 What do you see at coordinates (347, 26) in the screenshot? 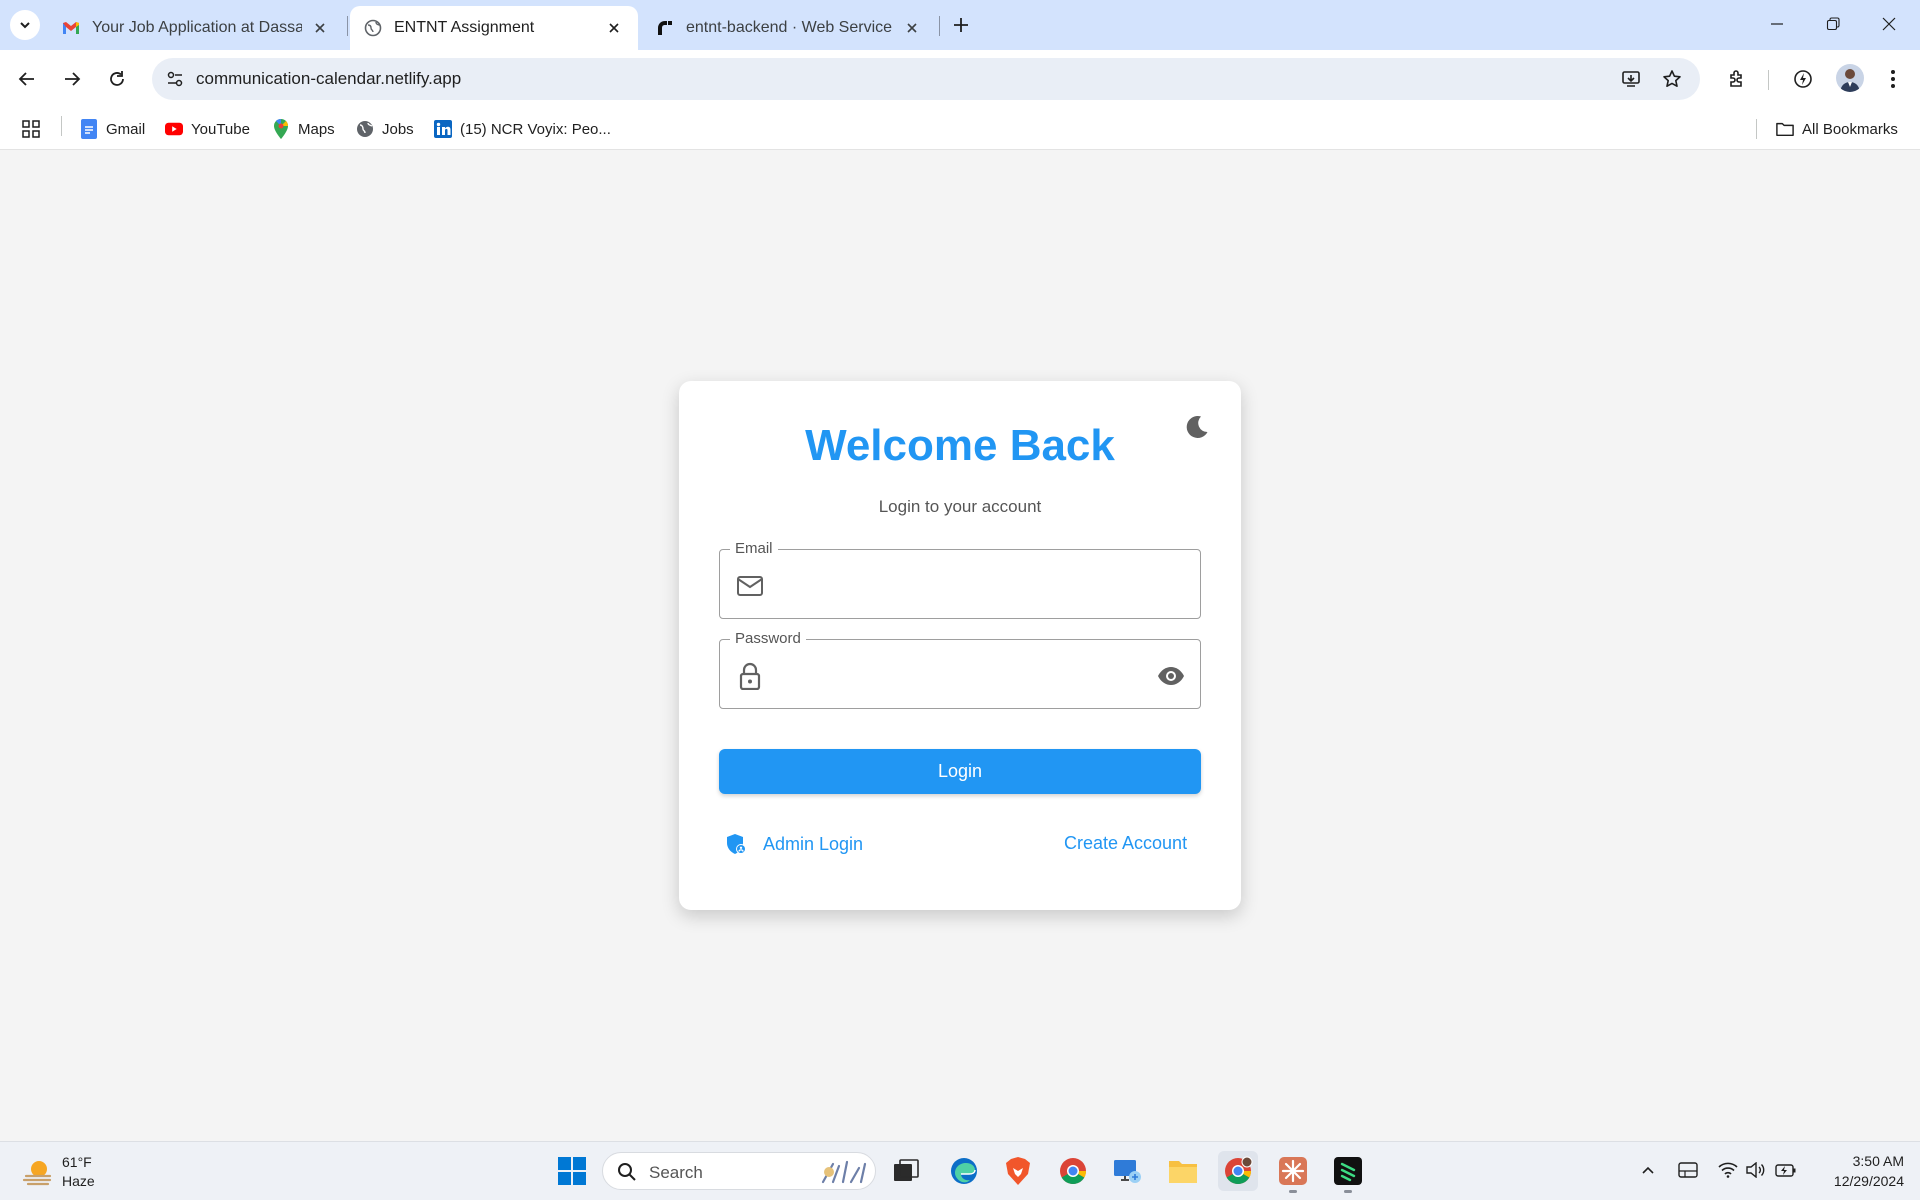
I see `tab-divider` at bounding box center [347, 26].